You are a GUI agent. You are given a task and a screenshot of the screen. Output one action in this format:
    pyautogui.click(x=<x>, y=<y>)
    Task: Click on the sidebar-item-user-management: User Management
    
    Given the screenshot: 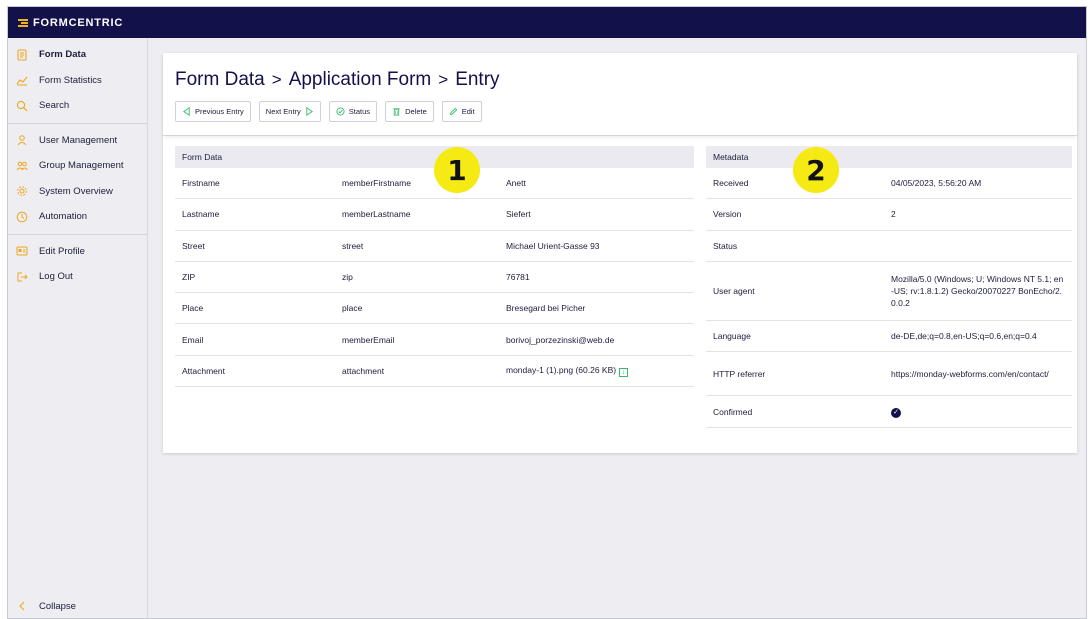 What is the action you would take?
    pyautogui.click(x=77, y=141)
    